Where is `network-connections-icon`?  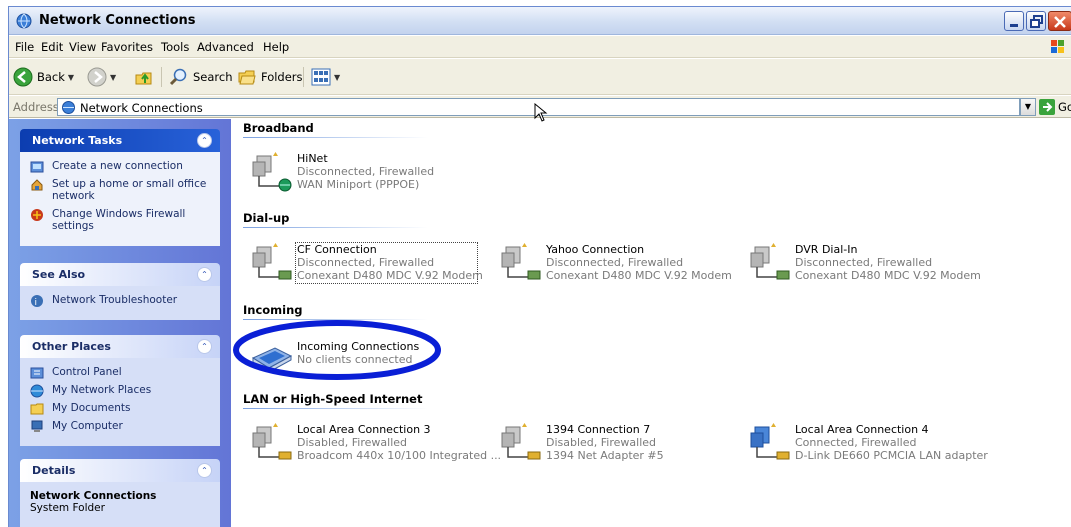 network-connections-icon is located at coordinates (24, 21).